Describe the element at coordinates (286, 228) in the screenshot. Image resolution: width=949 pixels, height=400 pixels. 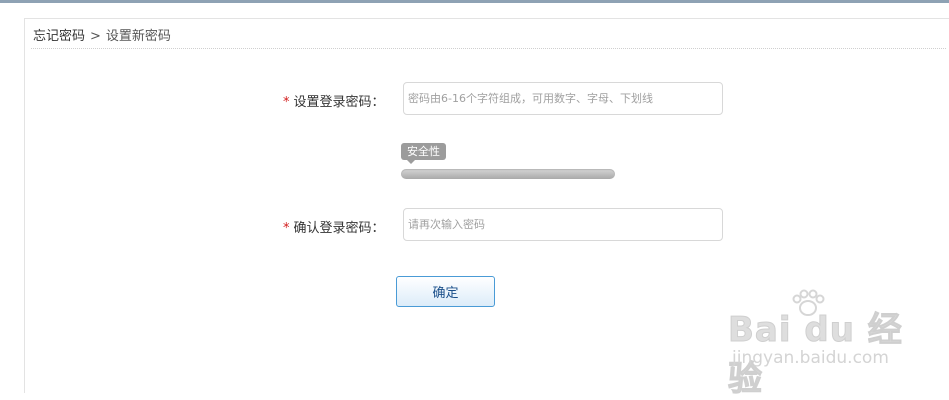
I see `confirm-required-mark: *` at that location.